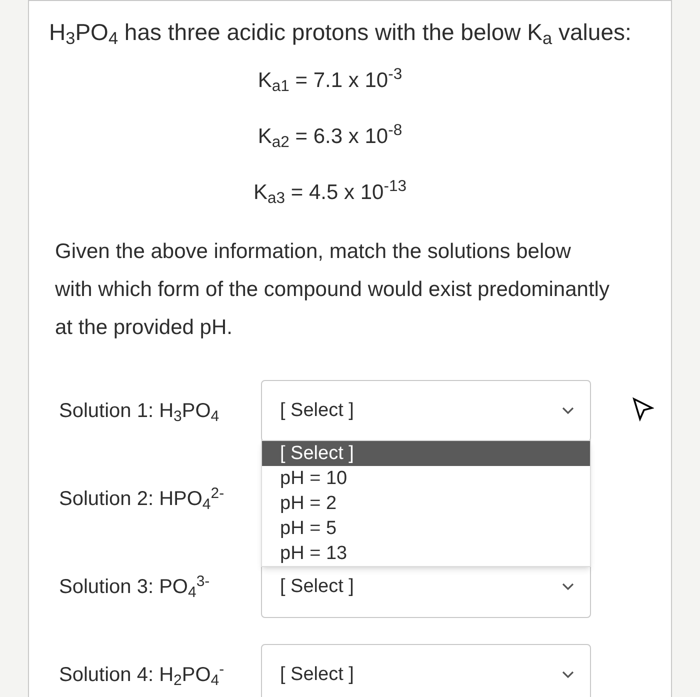  I want to click on mouse-cursor-icon, so click(643, 410).